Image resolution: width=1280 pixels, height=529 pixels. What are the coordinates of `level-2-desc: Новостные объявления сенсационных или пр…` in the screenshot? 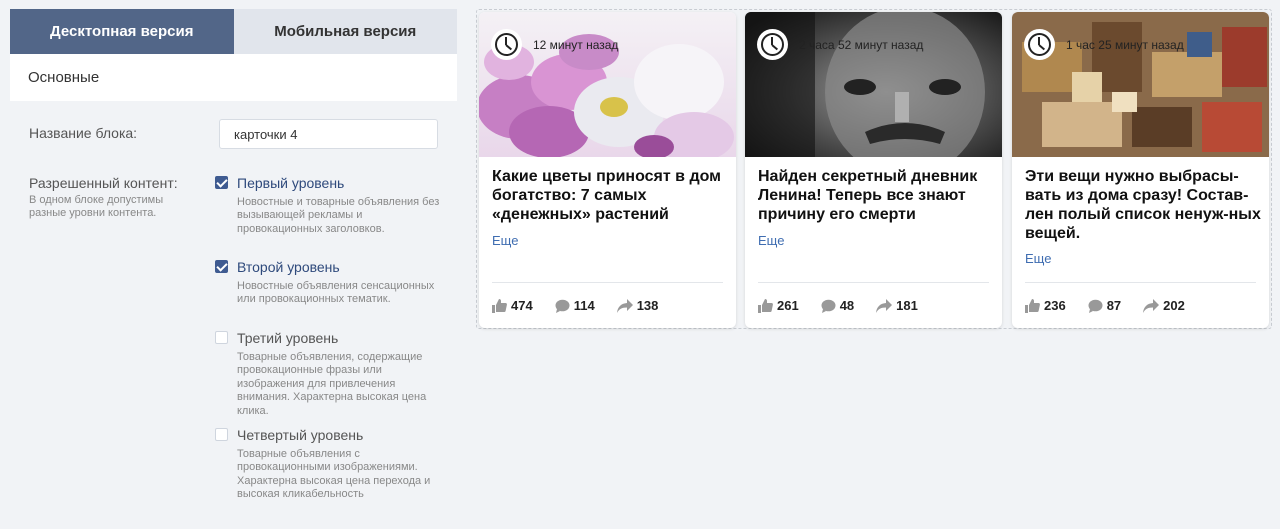 It's located at (336, 293).